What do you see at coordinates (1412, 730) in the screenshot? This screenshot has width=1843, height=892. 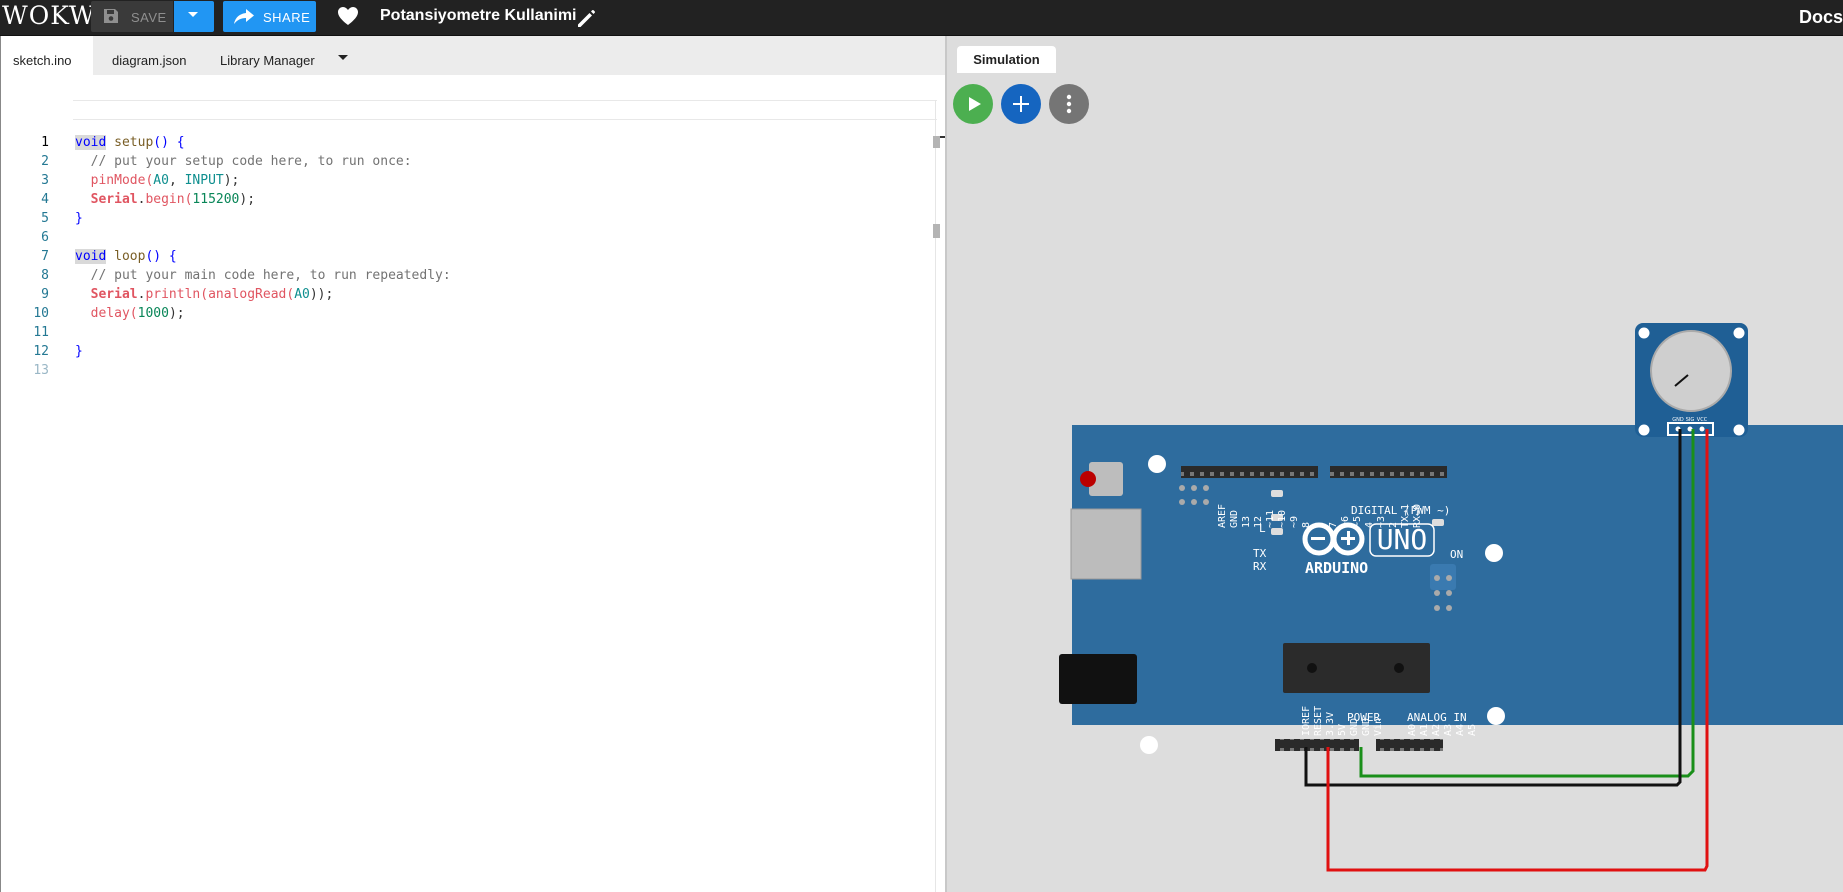 I see `pin-label: A0` at bounding box center [1412, 730].